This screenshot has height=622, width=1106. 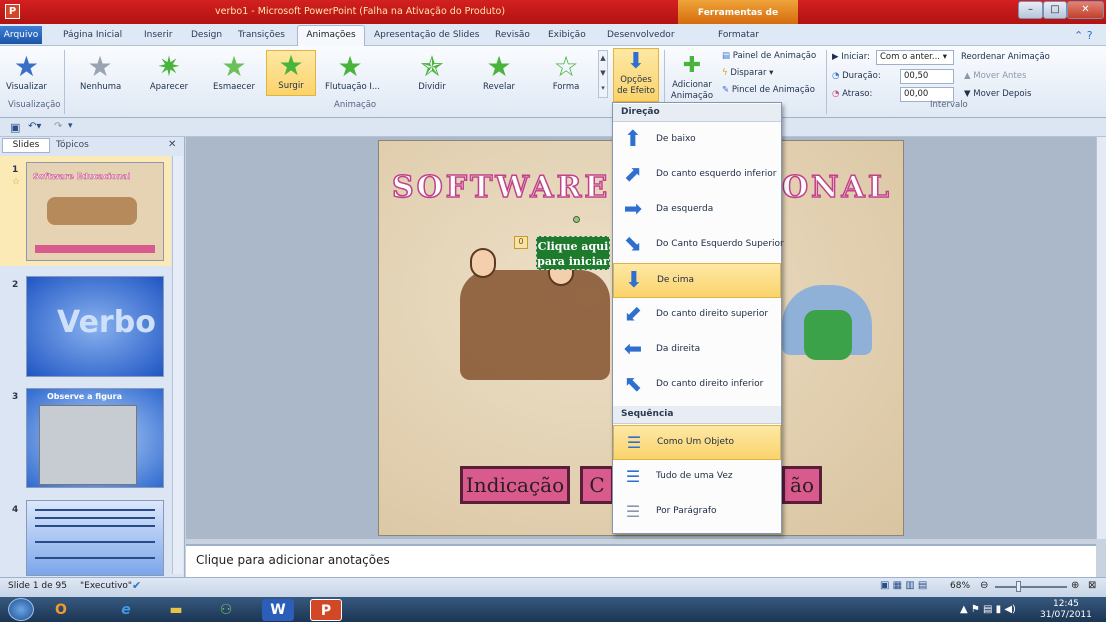 I want to click on tab-desenvolvedor: Desenvolvedor, so click(x=641, y=35).